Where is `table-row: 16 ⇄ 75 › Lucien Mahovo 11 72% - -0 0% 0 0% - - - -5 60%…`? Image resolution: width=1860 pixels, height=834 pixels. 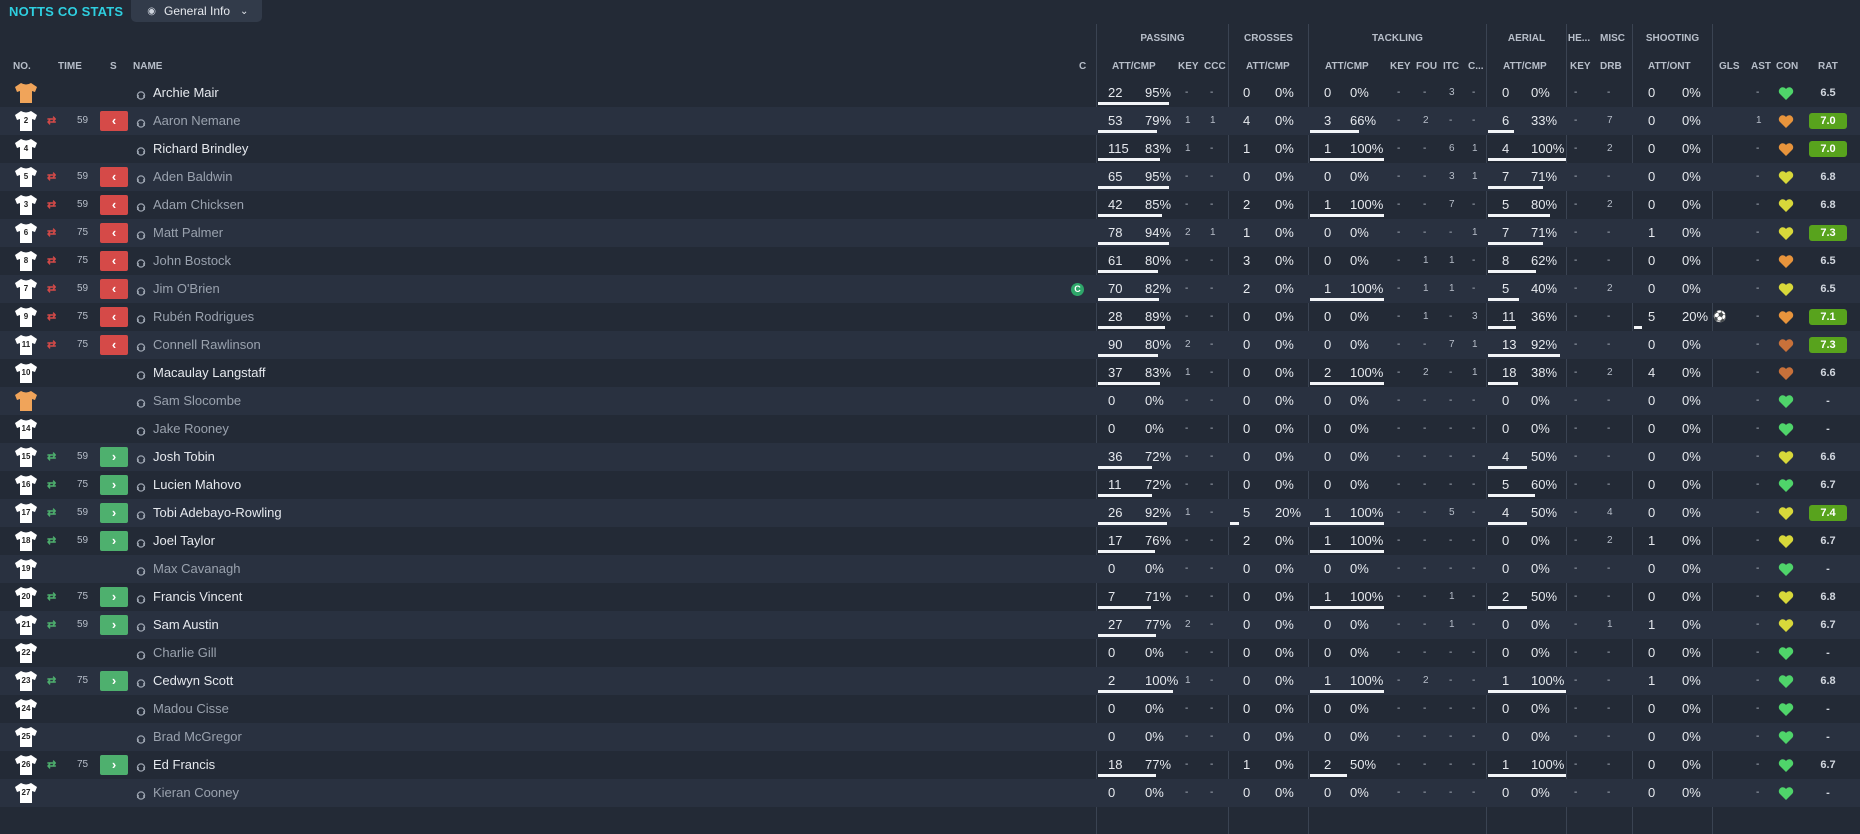 table-row: 16 ⇄ 75 › Lucien Mahovo 11 72% - -0 0% 0 0% - - - -5 60%… is located at coordinates (930, 485).